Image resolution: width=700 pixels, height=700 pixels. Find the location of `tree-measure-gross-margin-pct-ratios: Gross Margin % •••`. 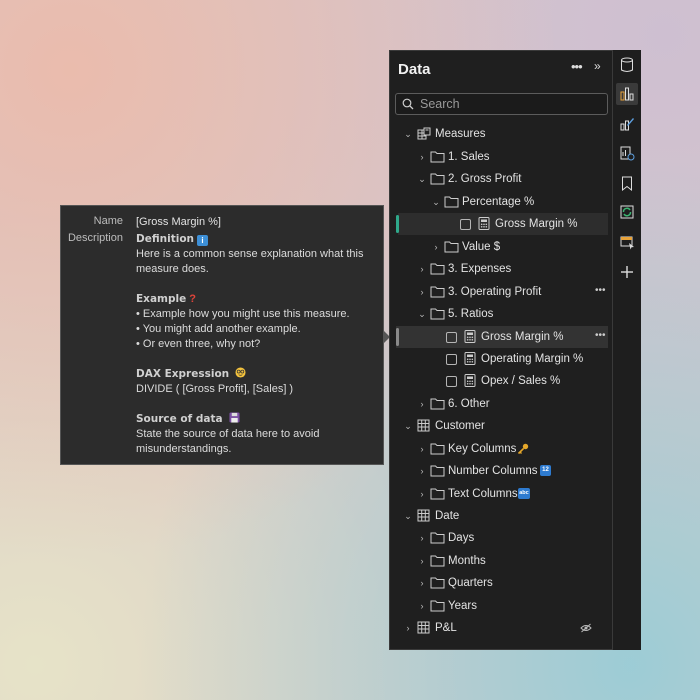

tree-measure-gross-margin-pct-ratios: Gross Margin % ••• is located at coordinates (502, 337).